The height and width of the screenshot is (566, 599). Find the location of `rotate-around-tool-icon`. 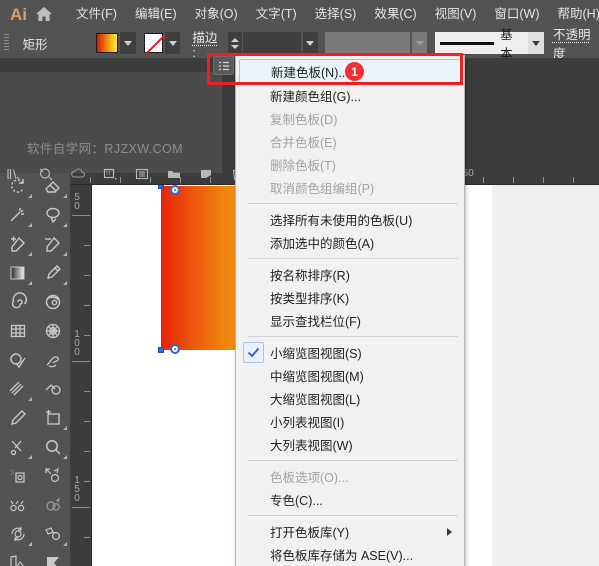

rotate-around-tool-icon is located at coordinates (52, 301).